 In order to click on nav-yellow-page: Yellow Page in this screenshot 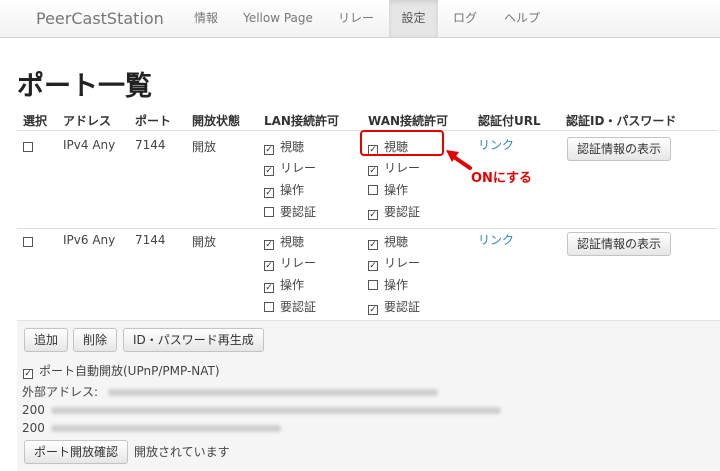, I will do `click(278, 18)`.